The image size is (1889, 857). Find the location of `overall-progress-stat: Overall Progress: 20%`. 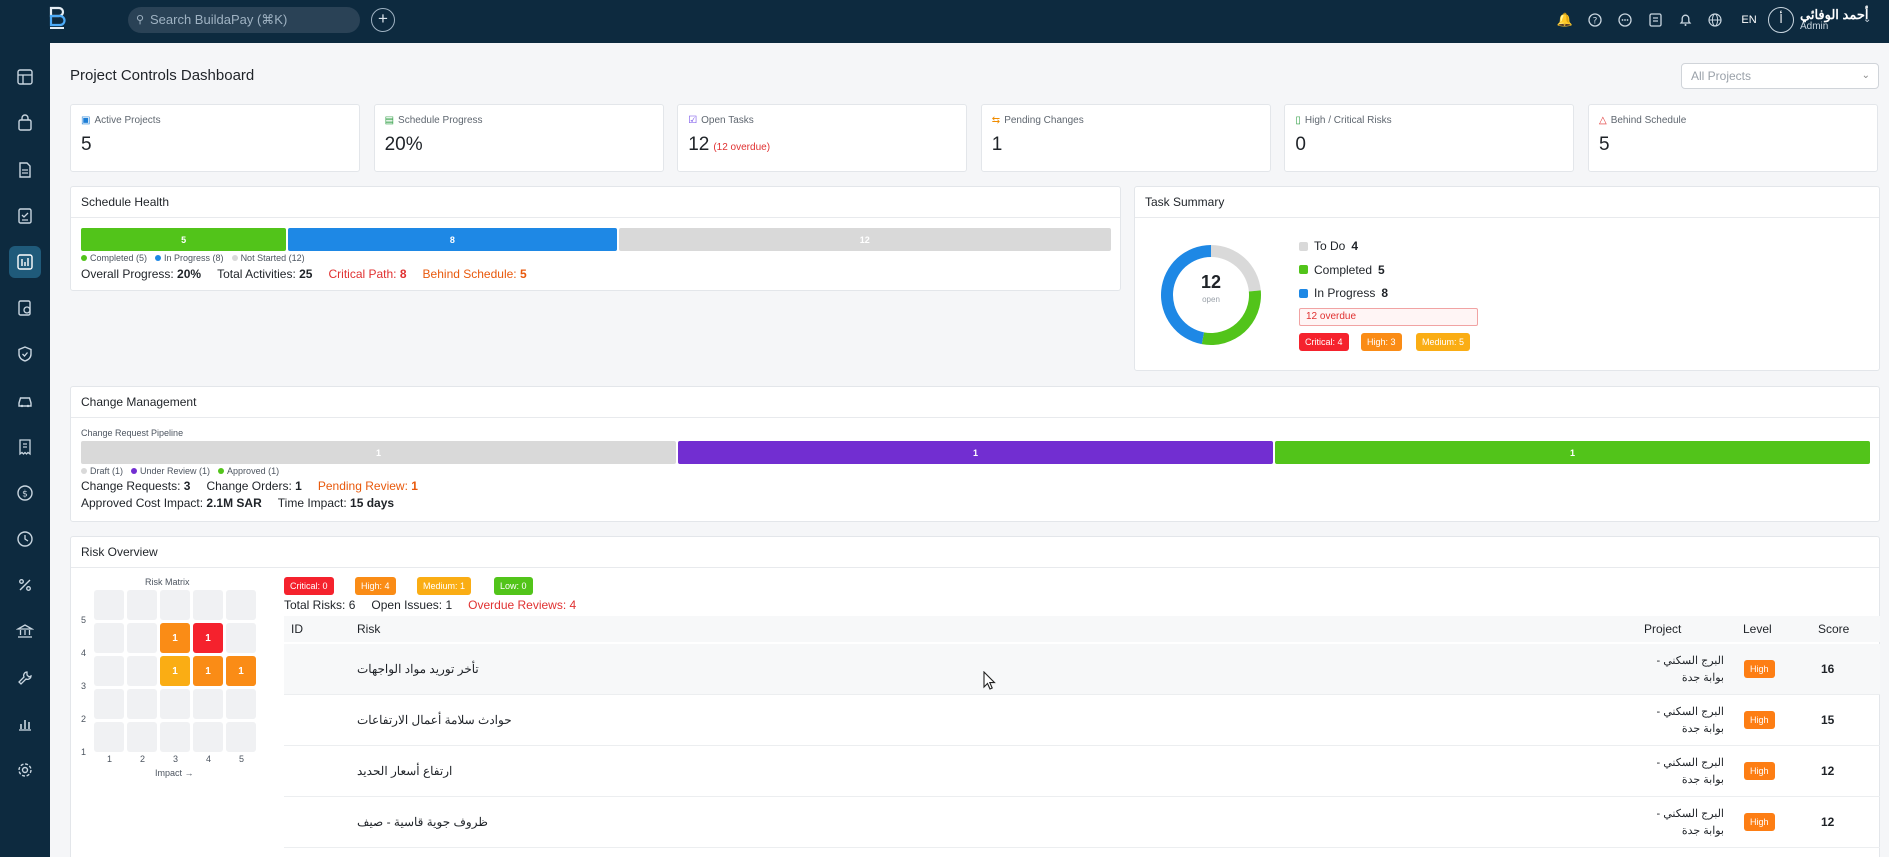

overall-progress-stat: Overall Progress: 20% is located at coordinates (141, 274).